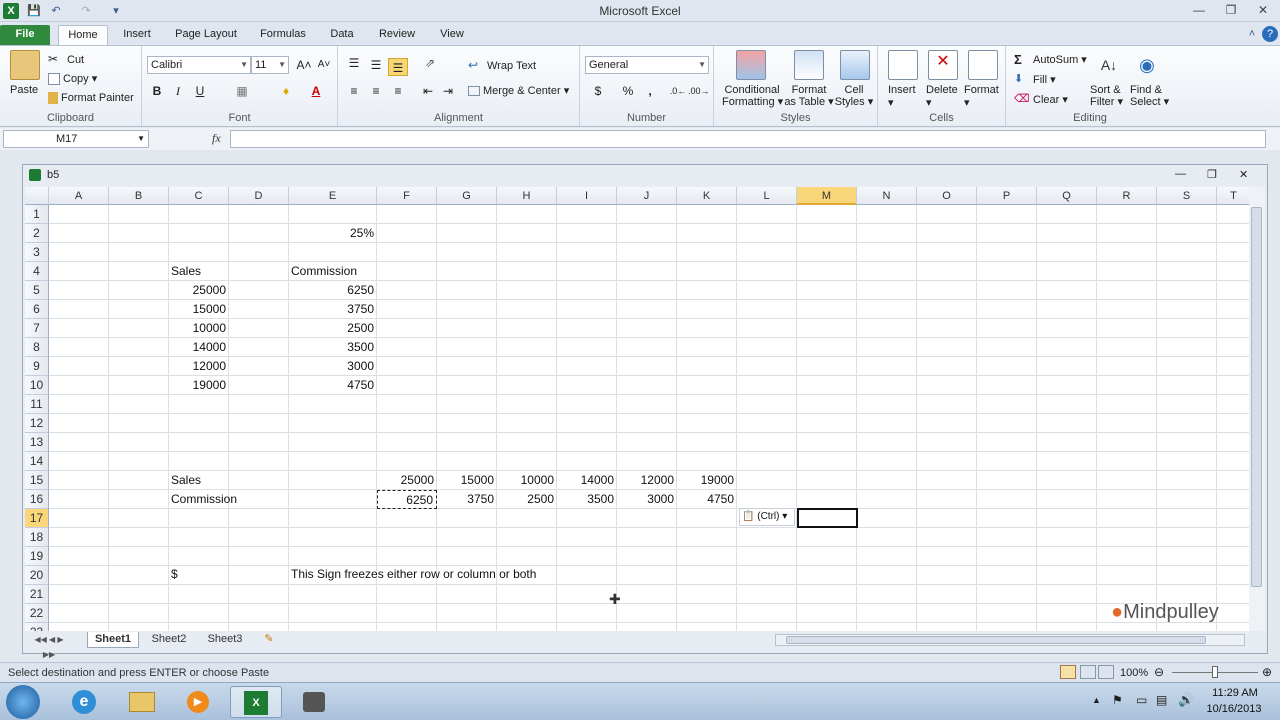 Image resolution: width=1280 pixels, height=720 pixels. What do you see at coordinates (1096, 700) in the screenshot?
I see `show-hidden-icons: ▲` at bounding box center [1096, 700].